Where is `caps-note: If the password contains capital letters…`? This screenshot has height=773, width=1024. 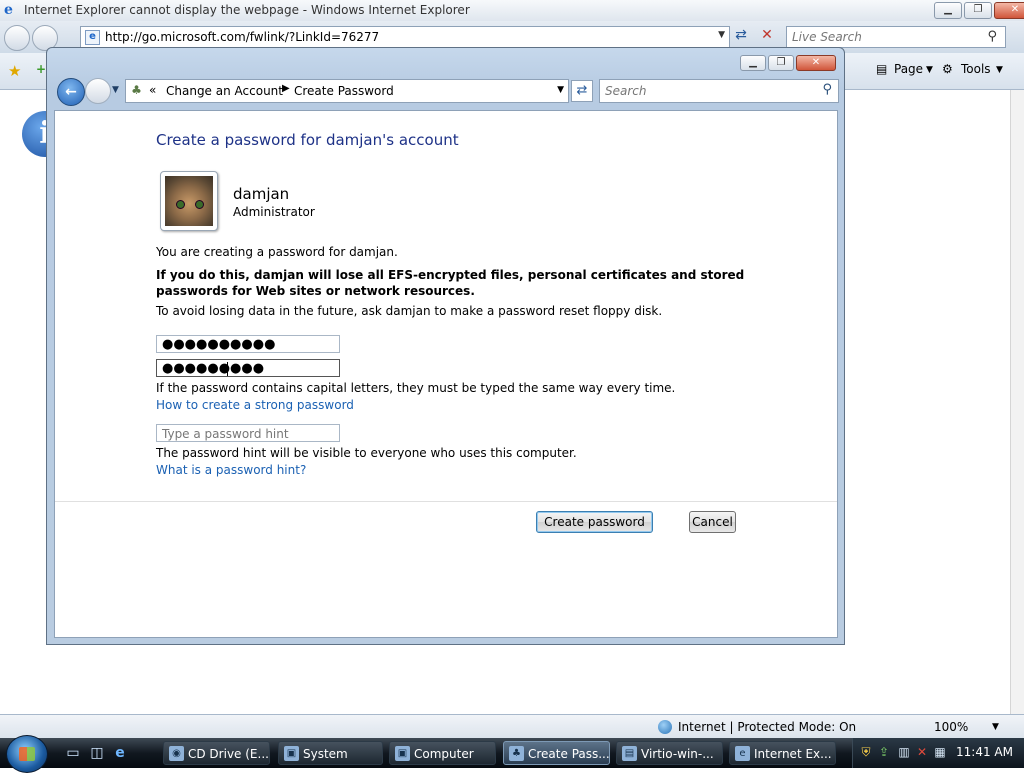 caps-note: If the password contains capital letters… is located at coordinates (416, 388).